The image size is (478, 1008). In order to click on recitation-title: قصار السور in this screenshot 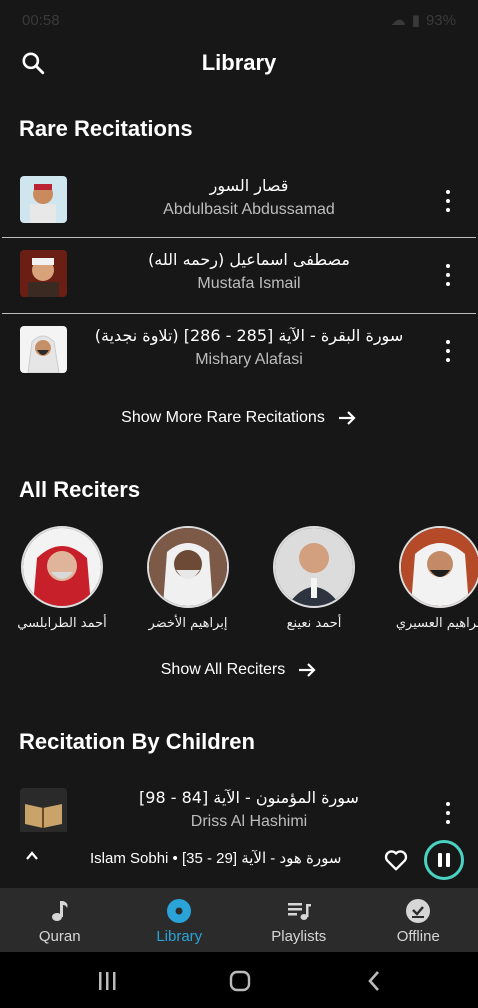, I will do `click(249, 185)`.